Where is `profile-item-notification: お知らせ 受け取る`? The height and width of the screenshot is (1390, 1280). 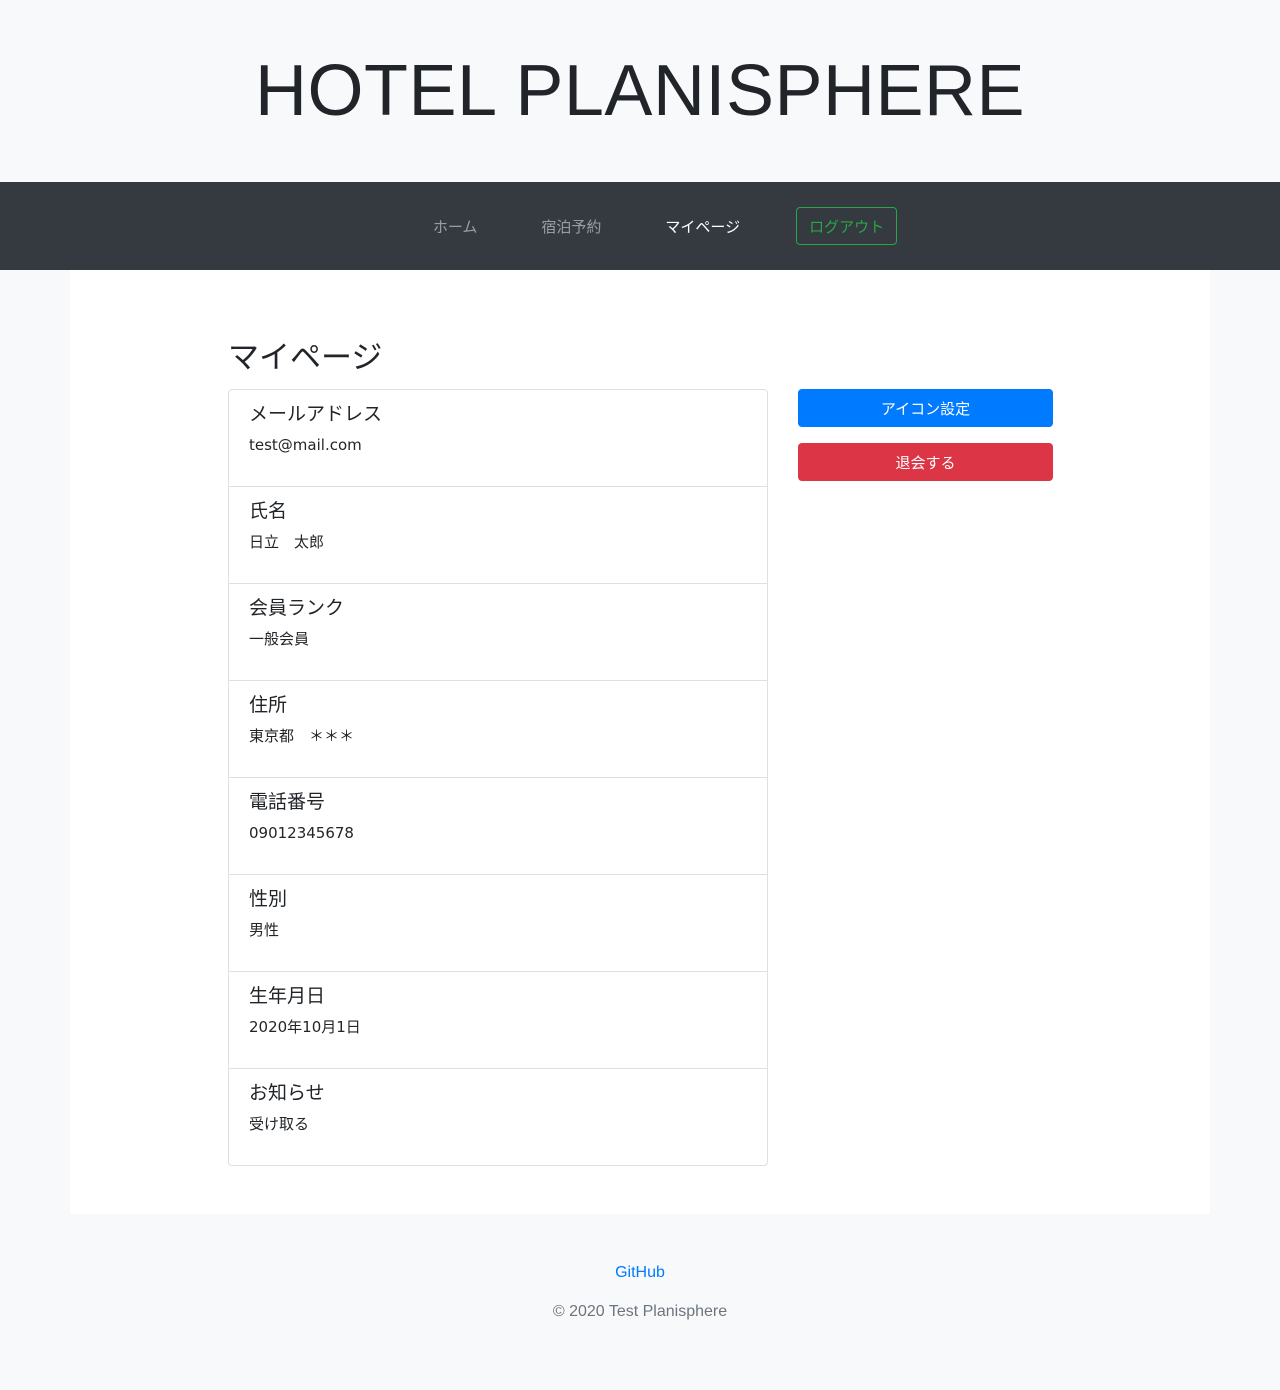 profile-item-notification: お知らせ 受け取る is located at coordinates (498, 1117).